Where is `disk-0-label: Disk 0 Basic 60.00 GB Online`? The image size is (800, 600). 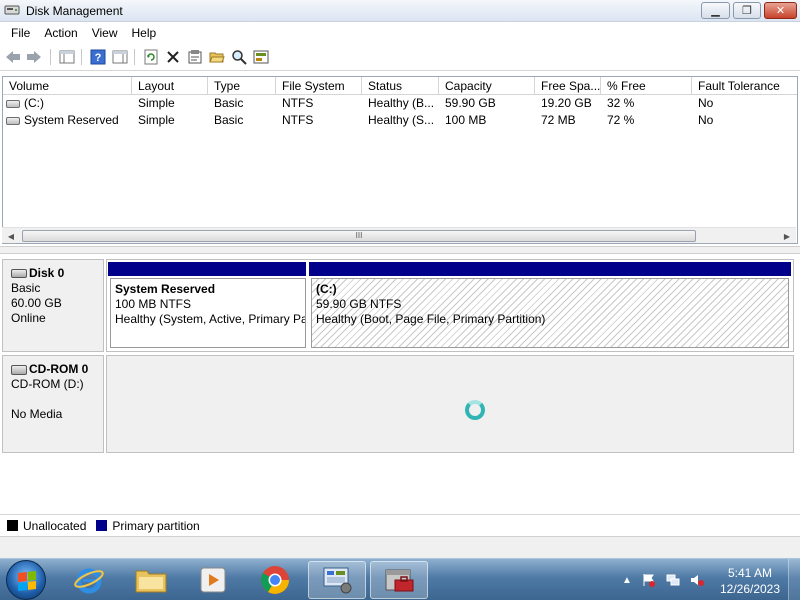
disk-0-label: Disk 0 Basic 60.00 GB Online is located at coordinates (53, 305).